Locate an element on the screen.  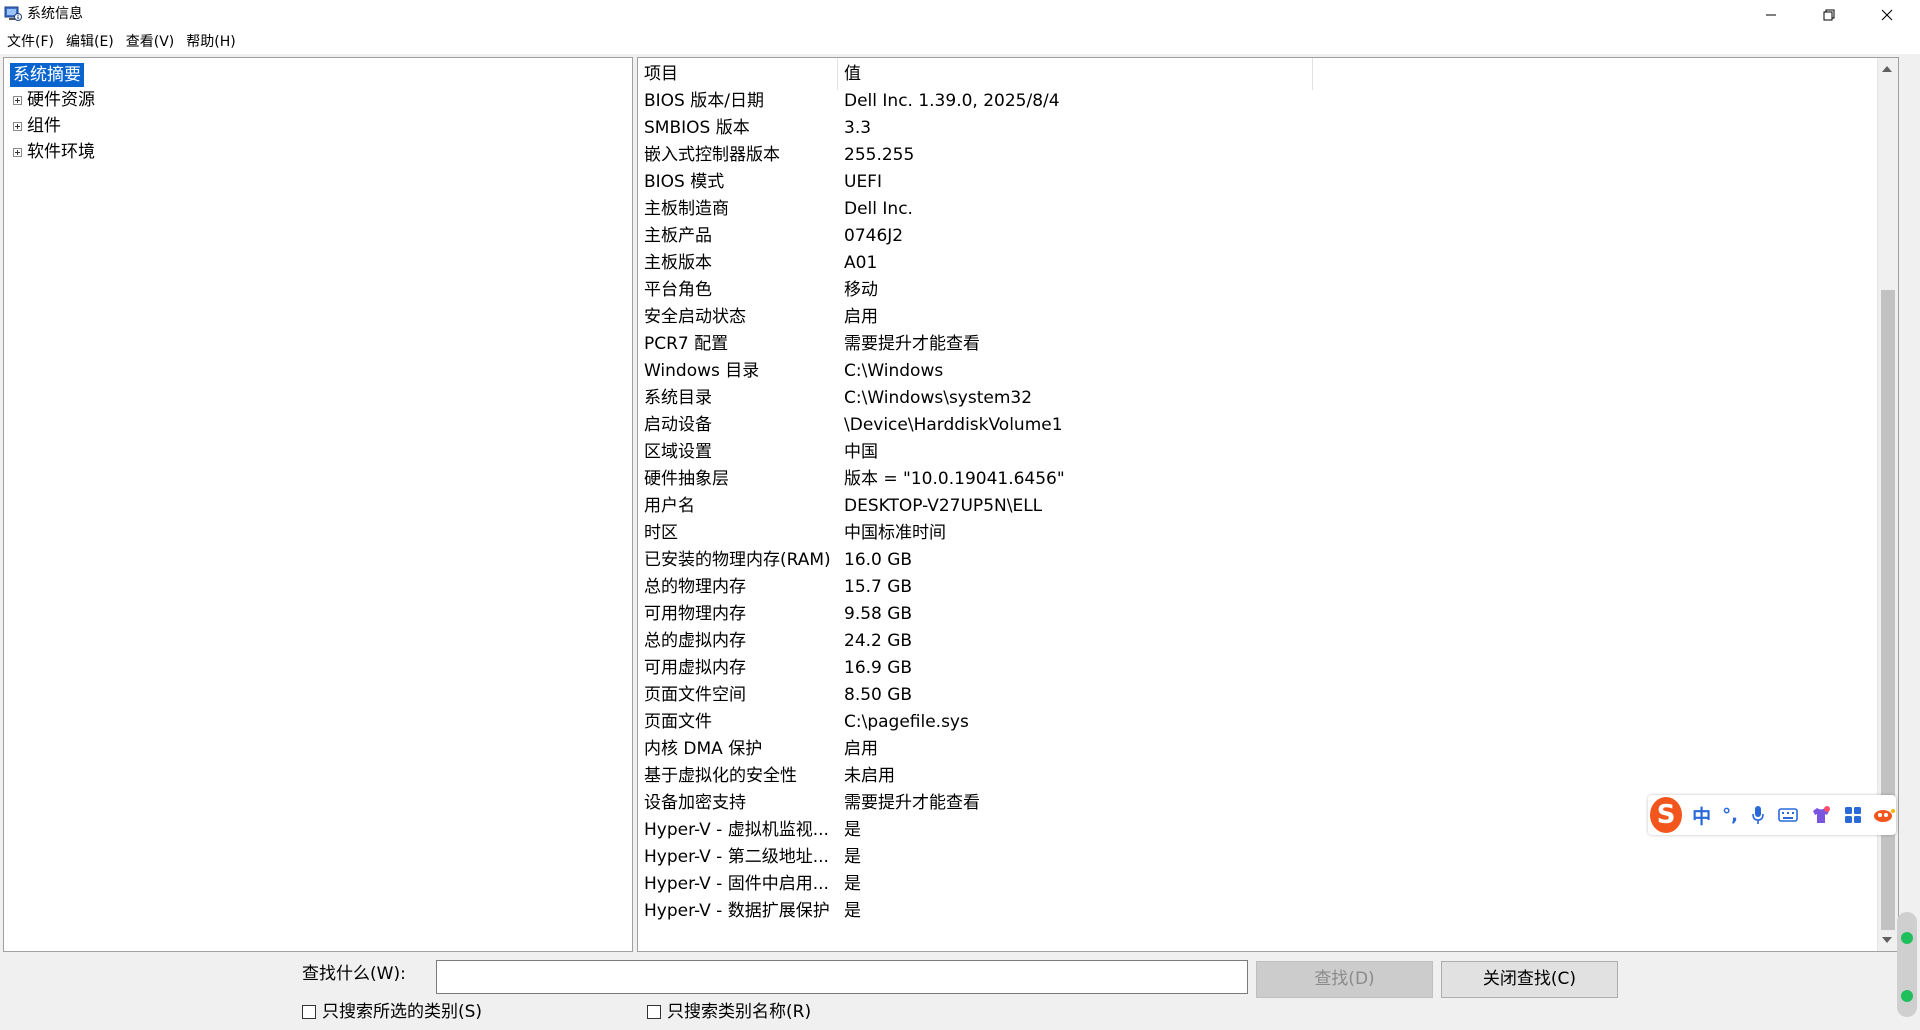
table-row: 平台角色 移动 is located at coordinates (1258, 290).